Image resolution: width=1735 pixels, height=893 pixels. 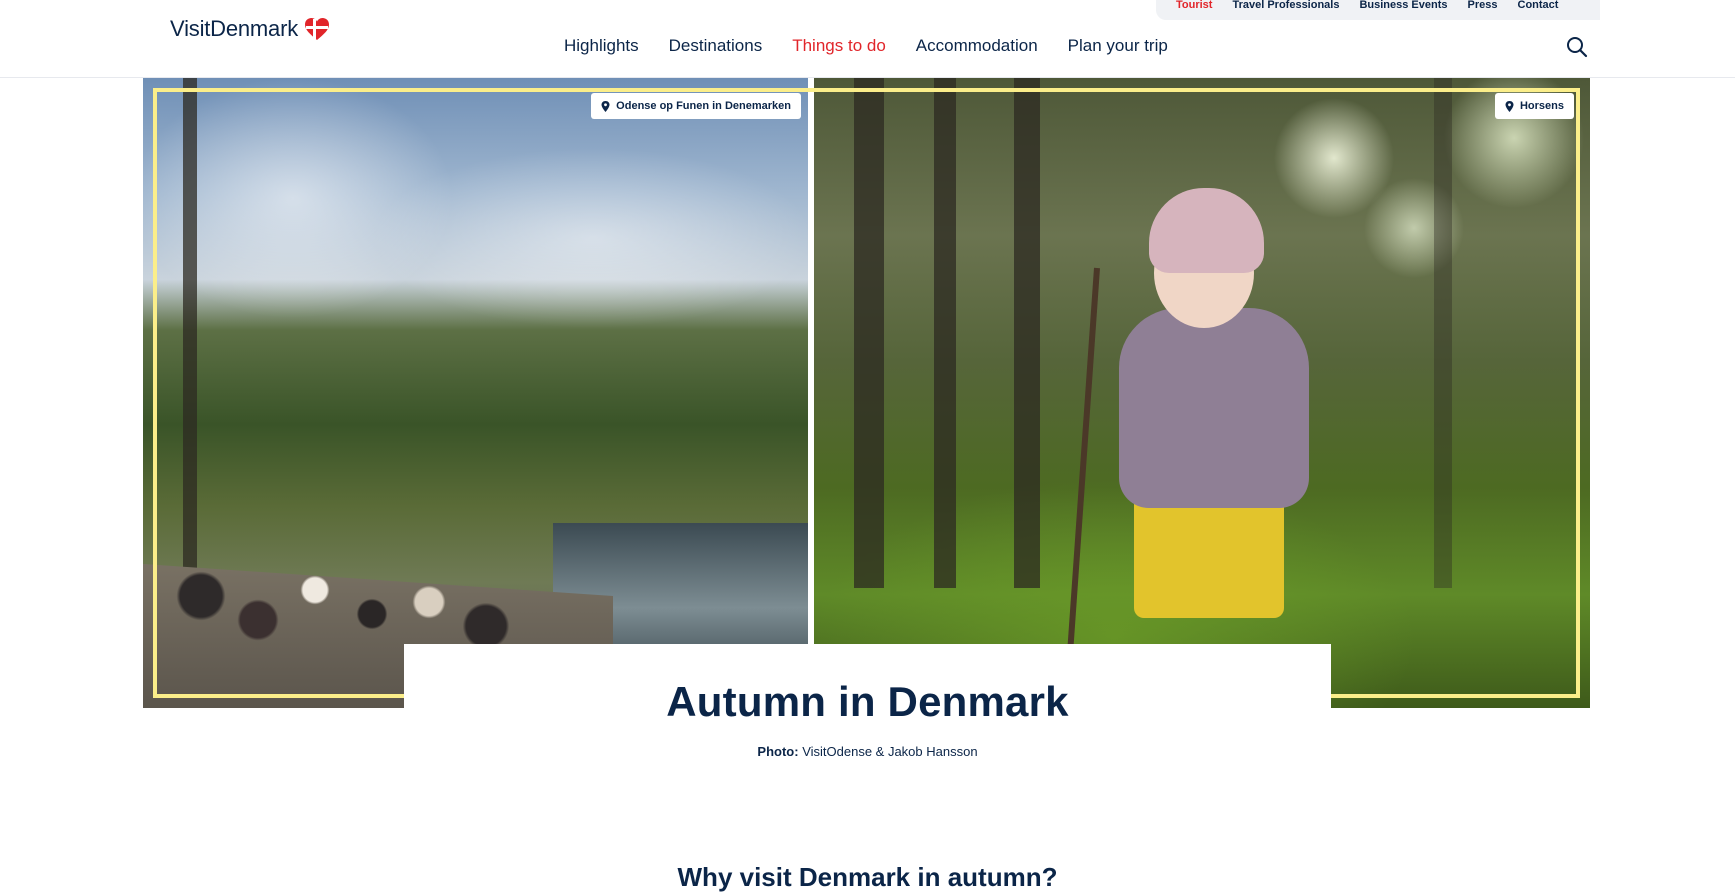 I want to click on nav-item-plan-your-trip: Plan your trip, so click(x=1118, y=46).